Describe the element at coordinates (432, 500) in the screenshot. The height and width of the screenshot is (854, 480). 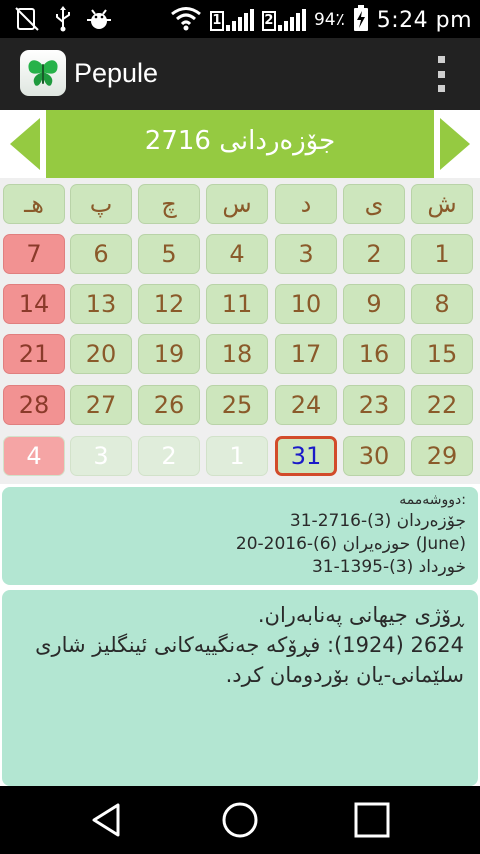
I see `weekday-label: دووشەممە:` at that location.